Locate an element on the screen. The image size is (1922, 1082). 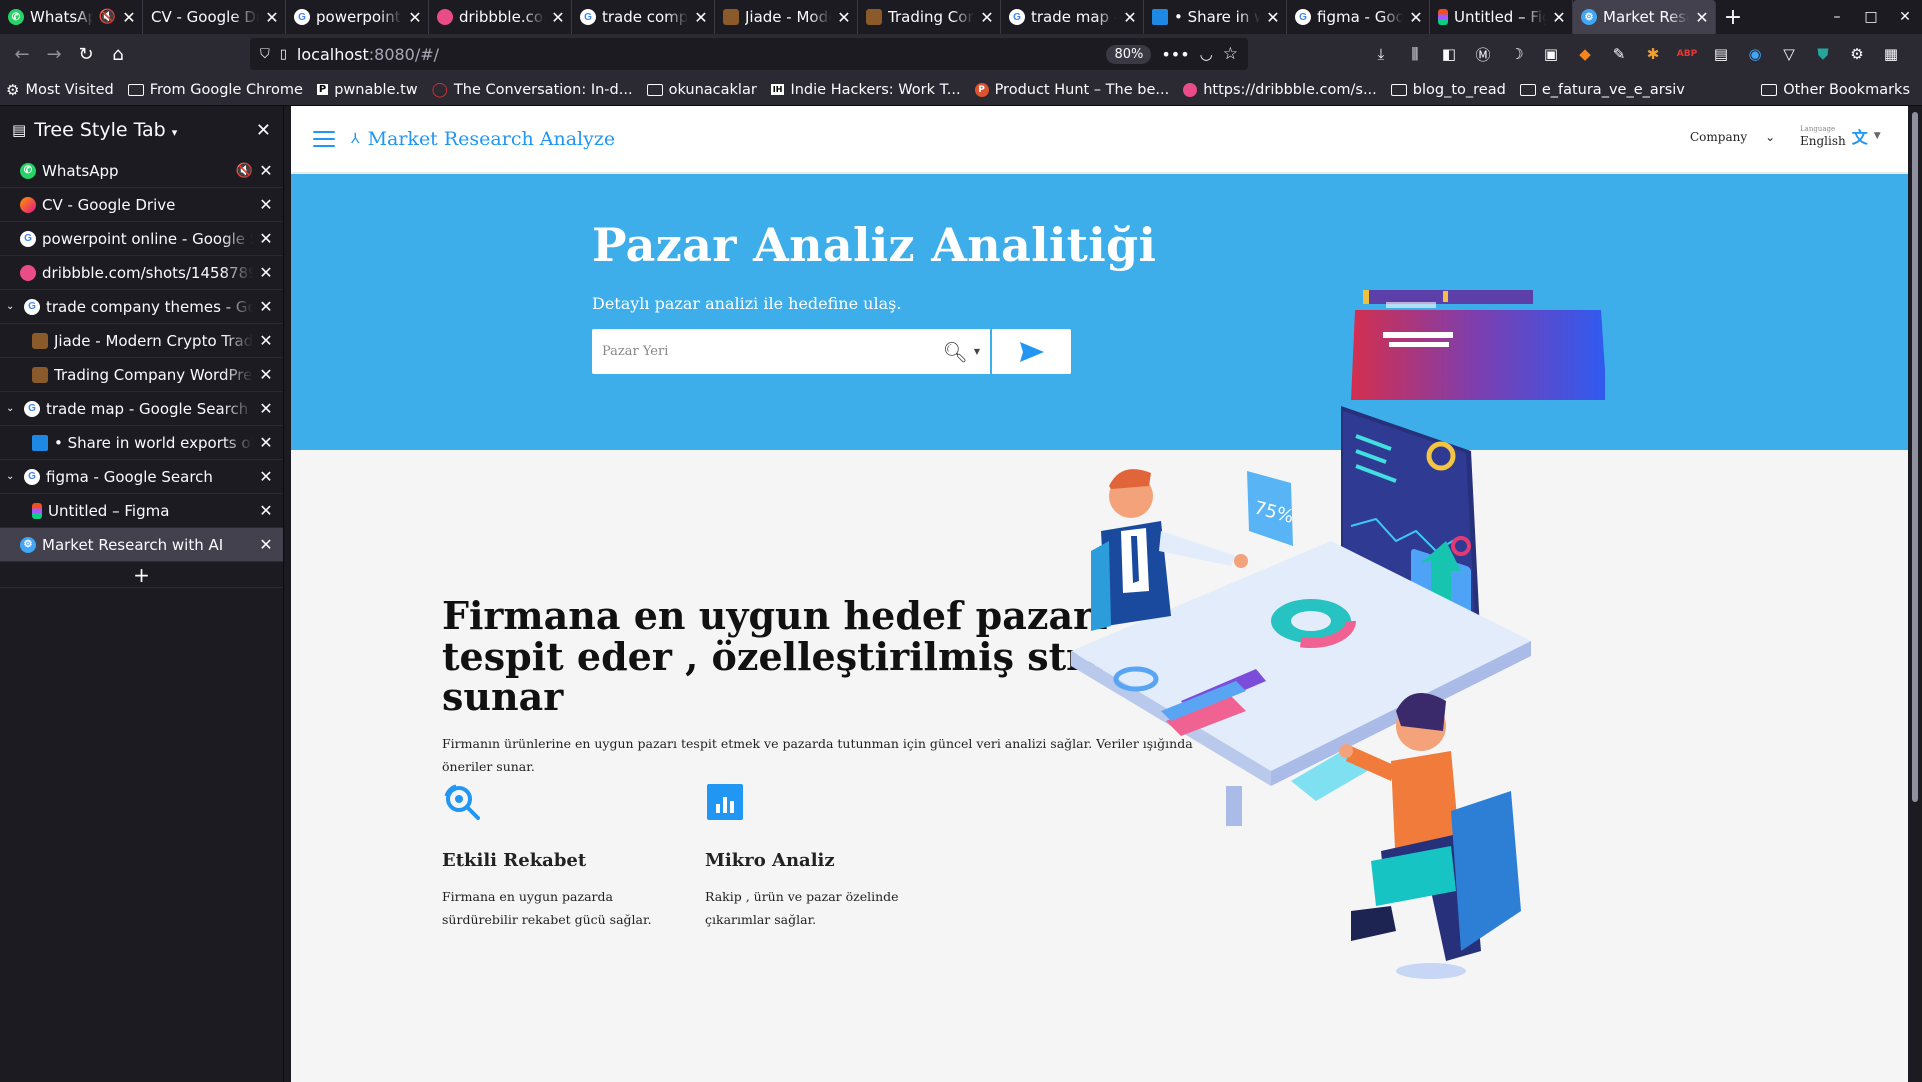
tree-tab-item: Jiade - Modern Crypto Trading ✕ is located at coordinates (141, 341).